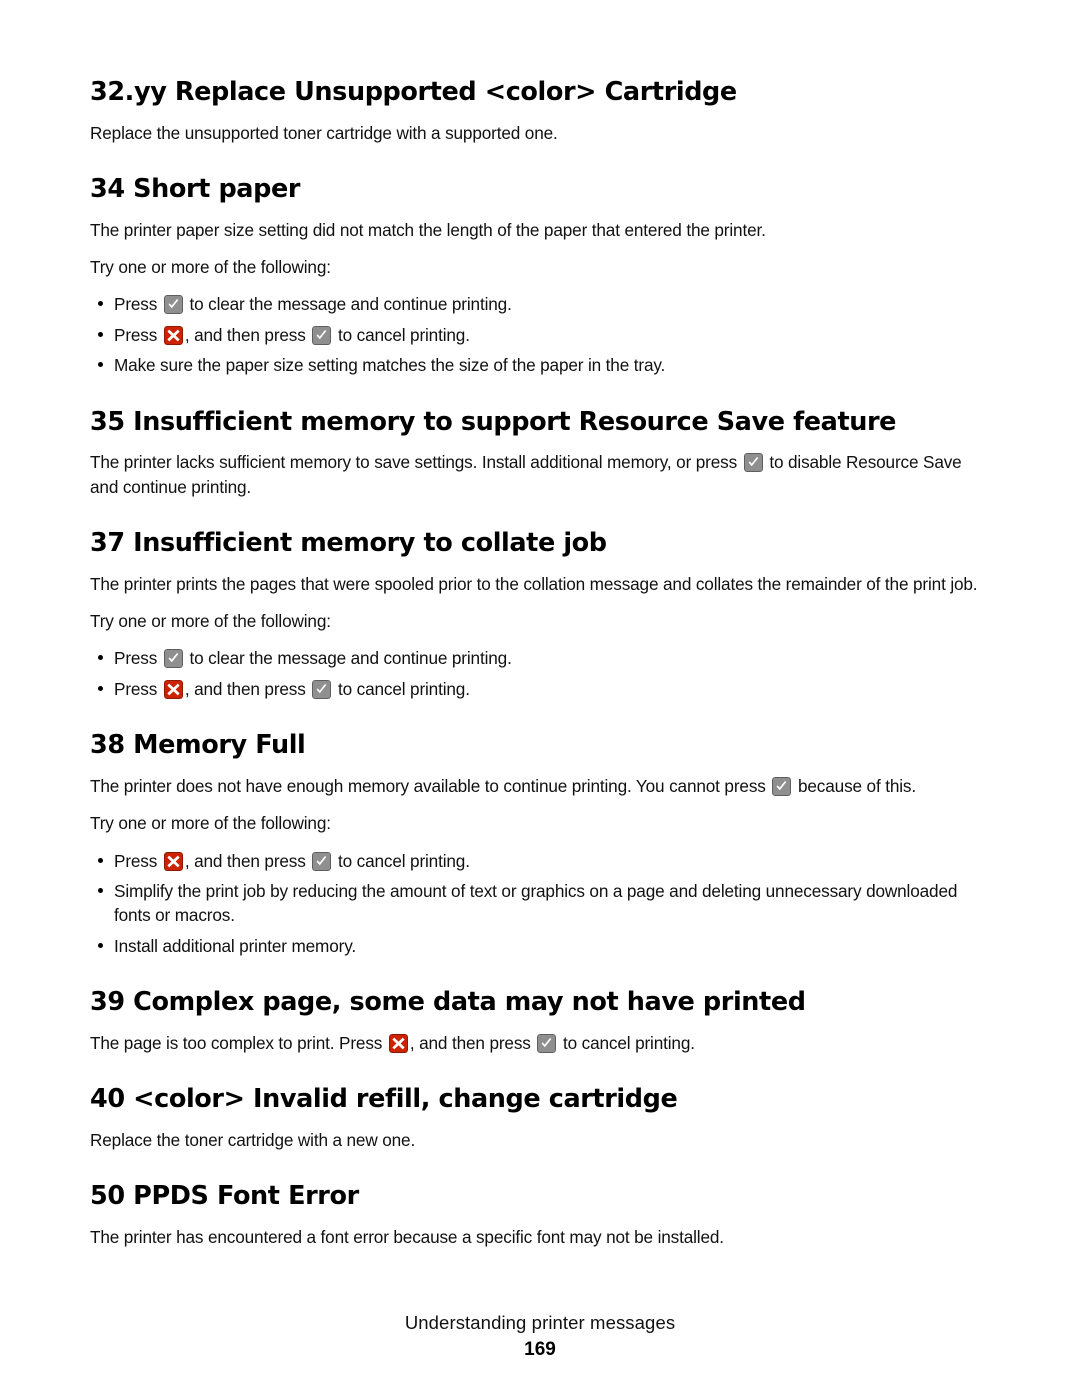  Describe the element at coordinates (224, 1196) in the screenshot. I see `section-heading: 50 PPDS Font Error` at that location.